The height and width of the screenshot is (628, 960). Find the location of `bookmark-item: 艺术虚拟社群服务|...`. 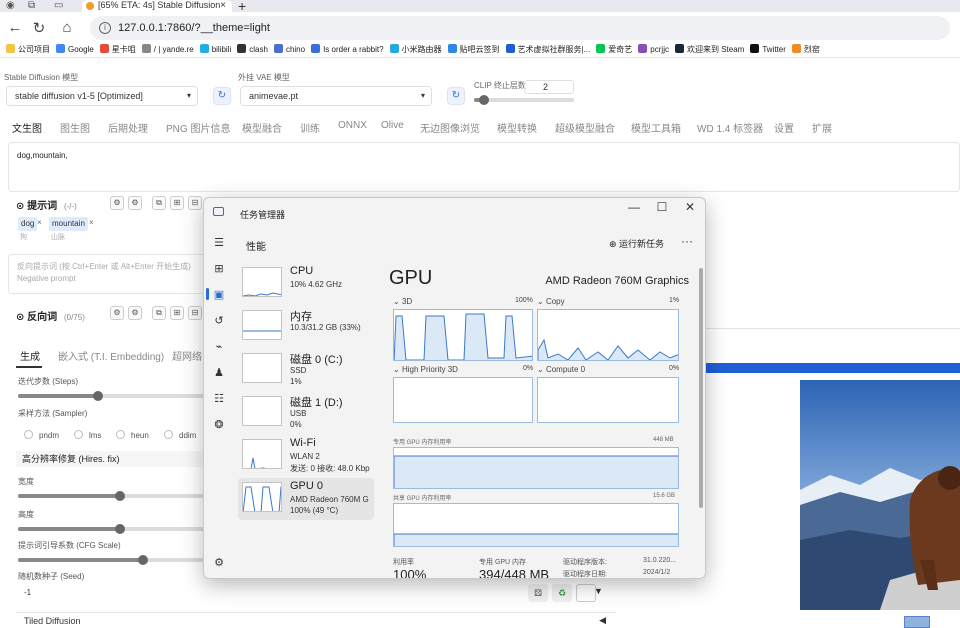

bookmark-item: 艺术虚拟社群服务|... is located at coordinates (547, 50).